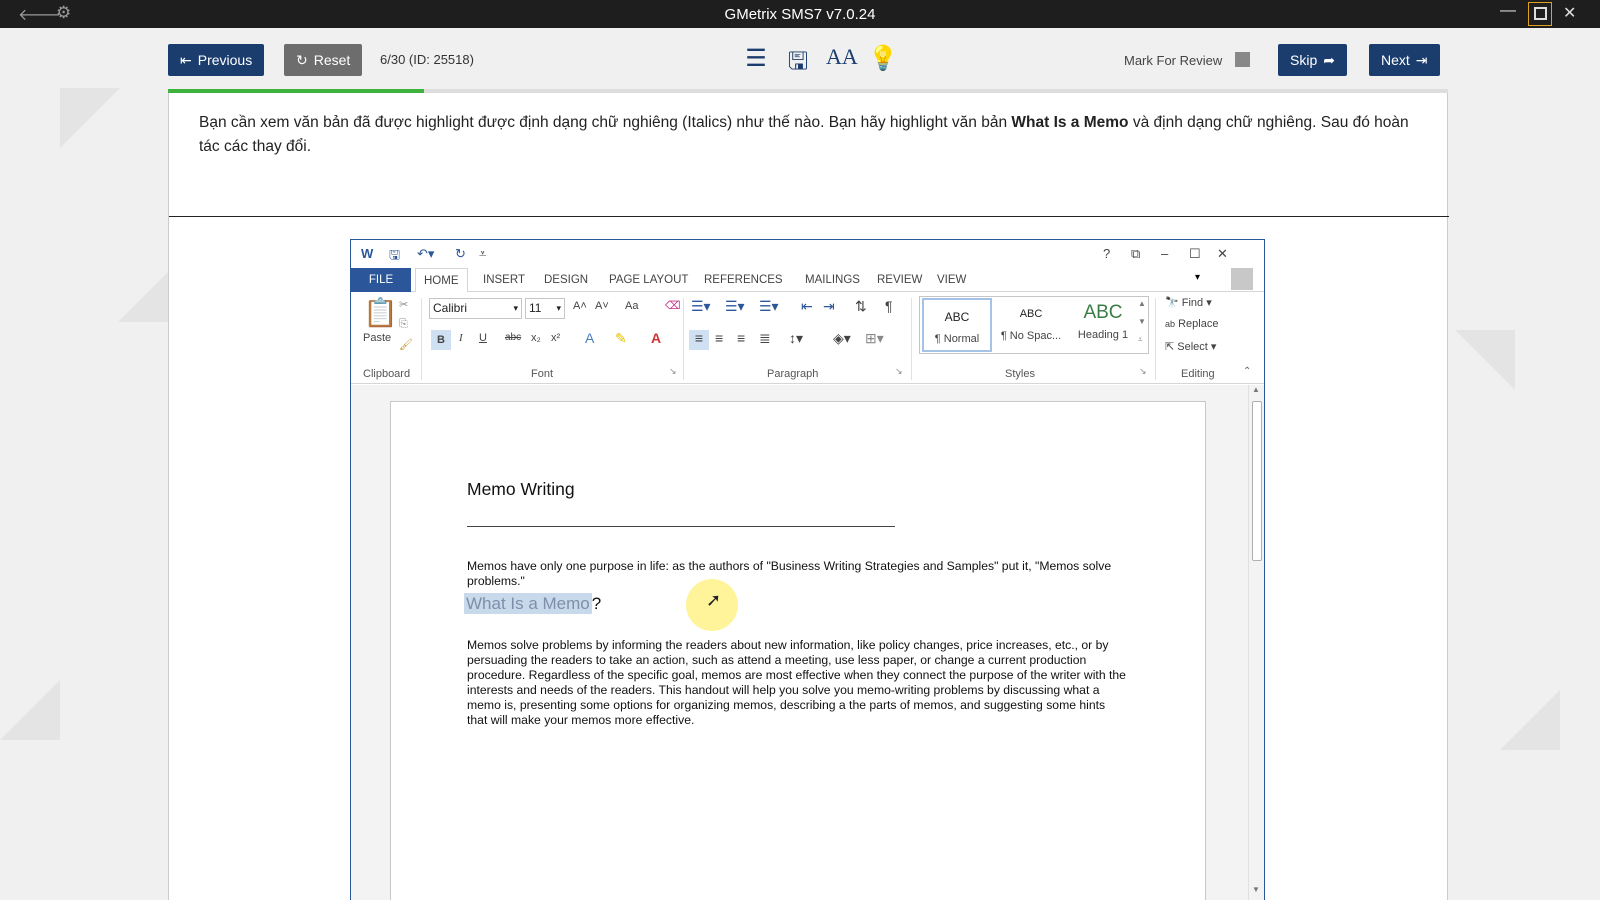 Image resolution: width=1600 pixels, height=900 pixels. What do you see at coordinates (673, 371) in the screenshot?
I see `font-dialog-launcher-icon: ↘` at bounding box center [673, 371].